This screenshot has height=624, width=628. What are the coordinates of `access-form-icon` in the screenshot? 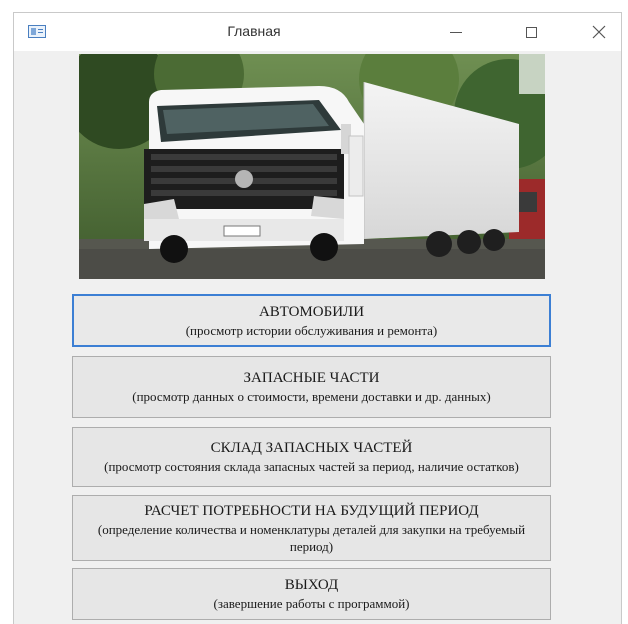 It's located at (37, 31).